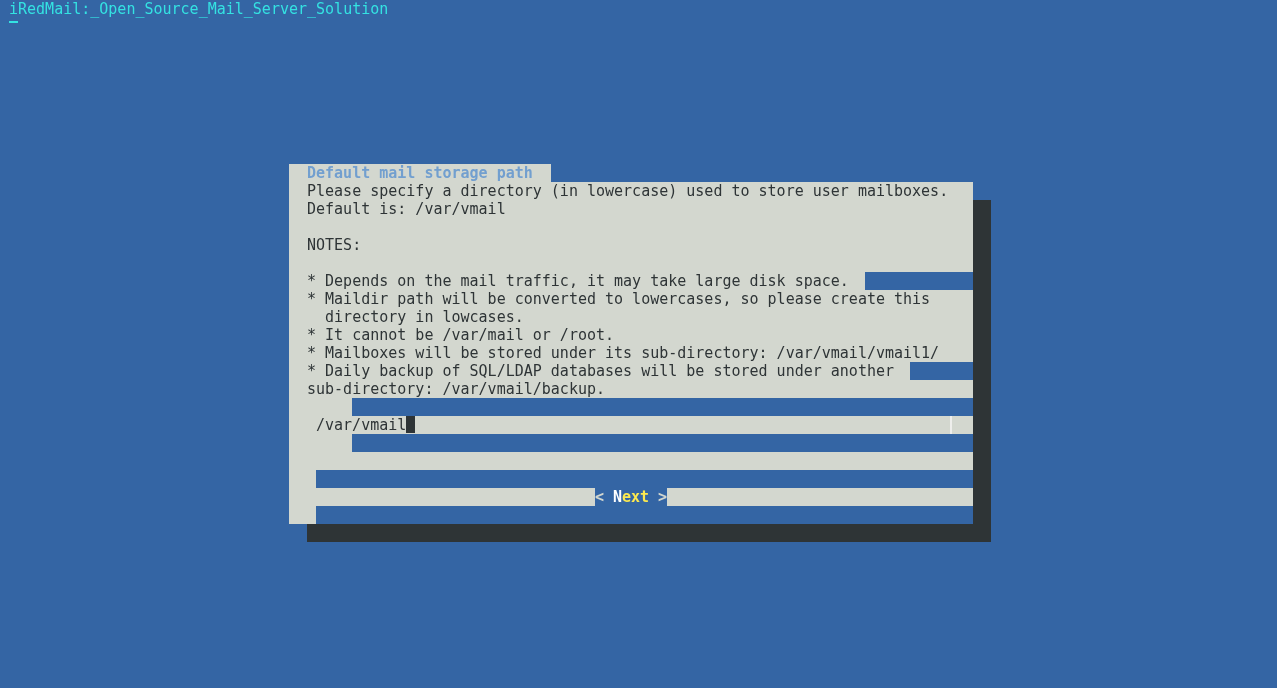  What do you see at coordinates (424, 317) in the screenshot?
I see `note-text: directory in lowcases.` at bounding box center [424, 317].